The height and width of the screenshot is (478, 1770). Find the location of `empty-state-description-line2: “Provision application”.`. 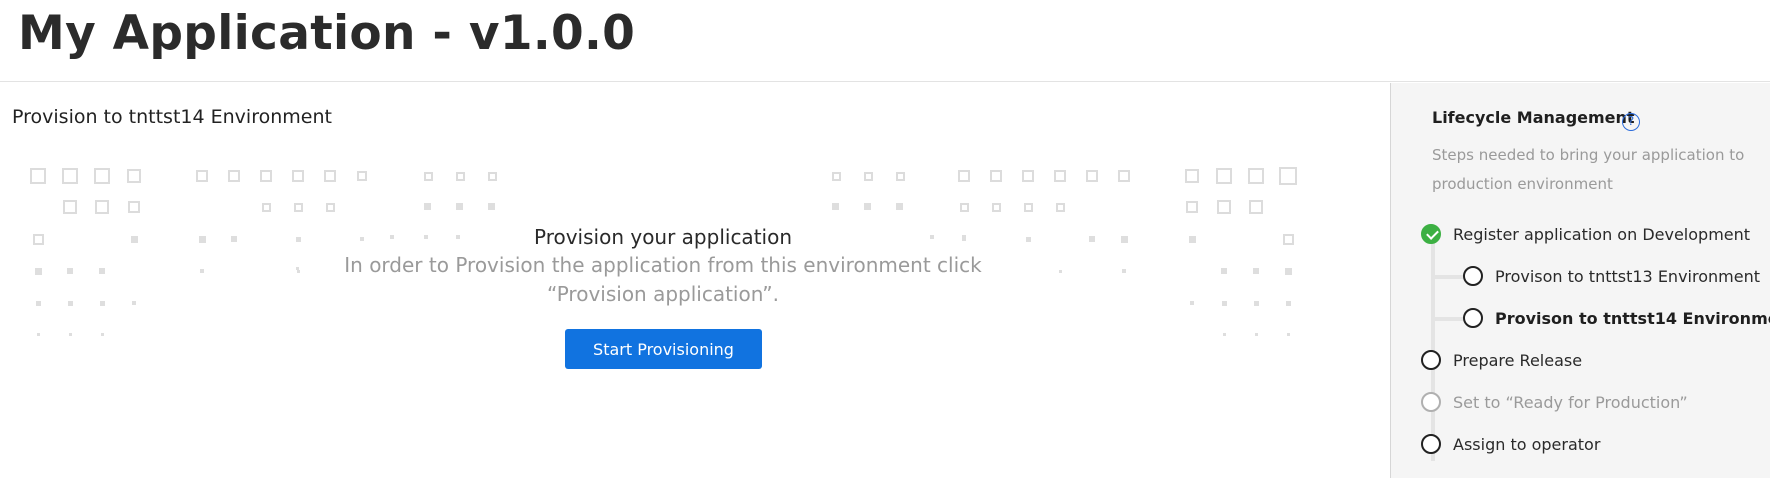

empty-state-description-line2: “Provision application”. is located at coordinates (663, 294).